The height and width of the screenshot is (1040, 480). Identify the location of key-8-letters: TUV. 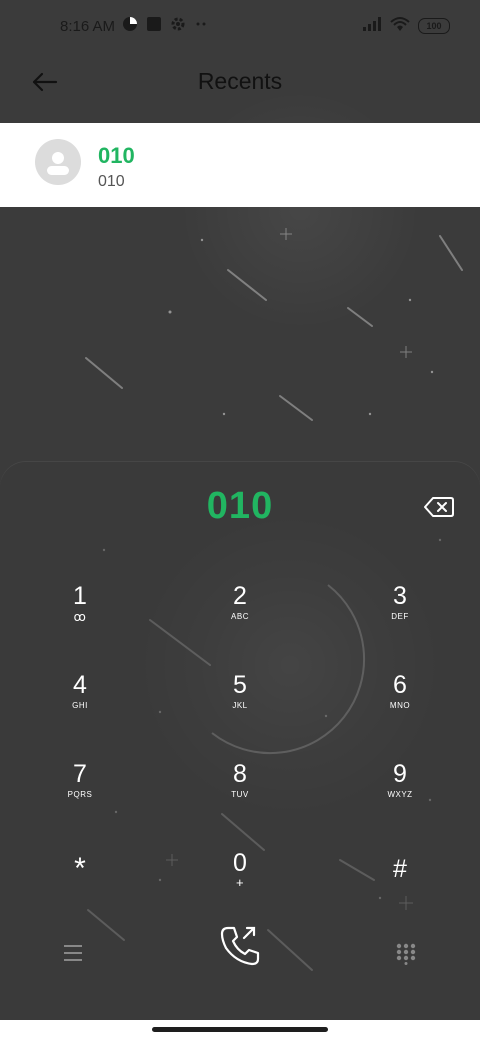
(240, 794).